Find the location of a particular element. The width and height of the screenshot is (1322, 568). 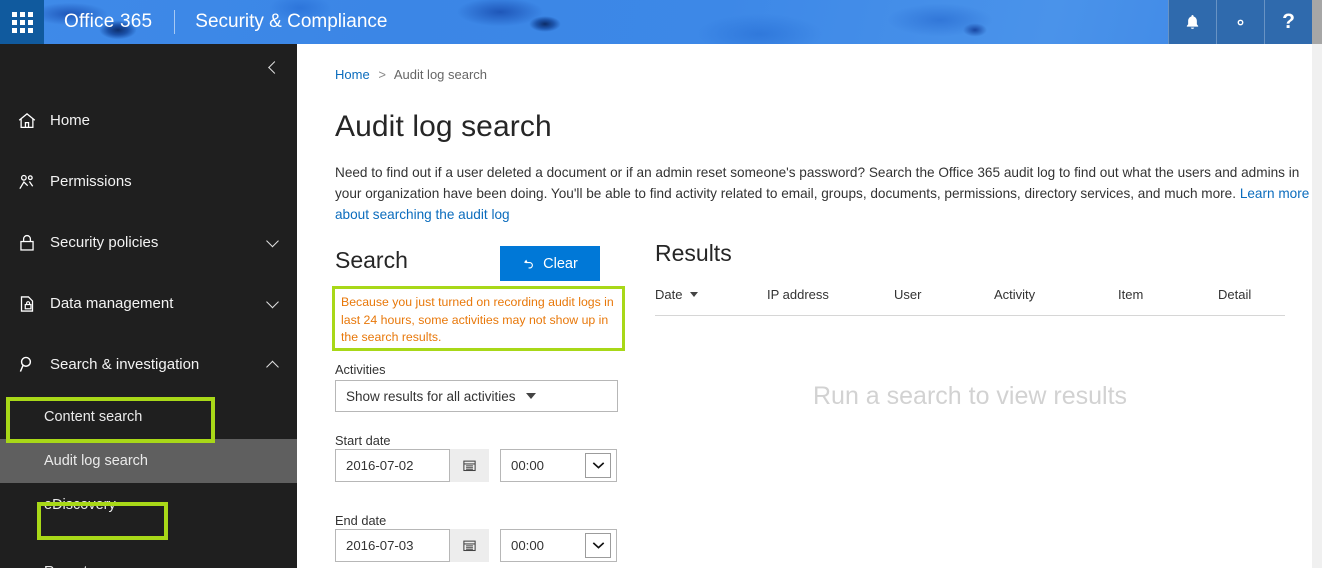

expand-data-management is located at coordinates (272, 301).